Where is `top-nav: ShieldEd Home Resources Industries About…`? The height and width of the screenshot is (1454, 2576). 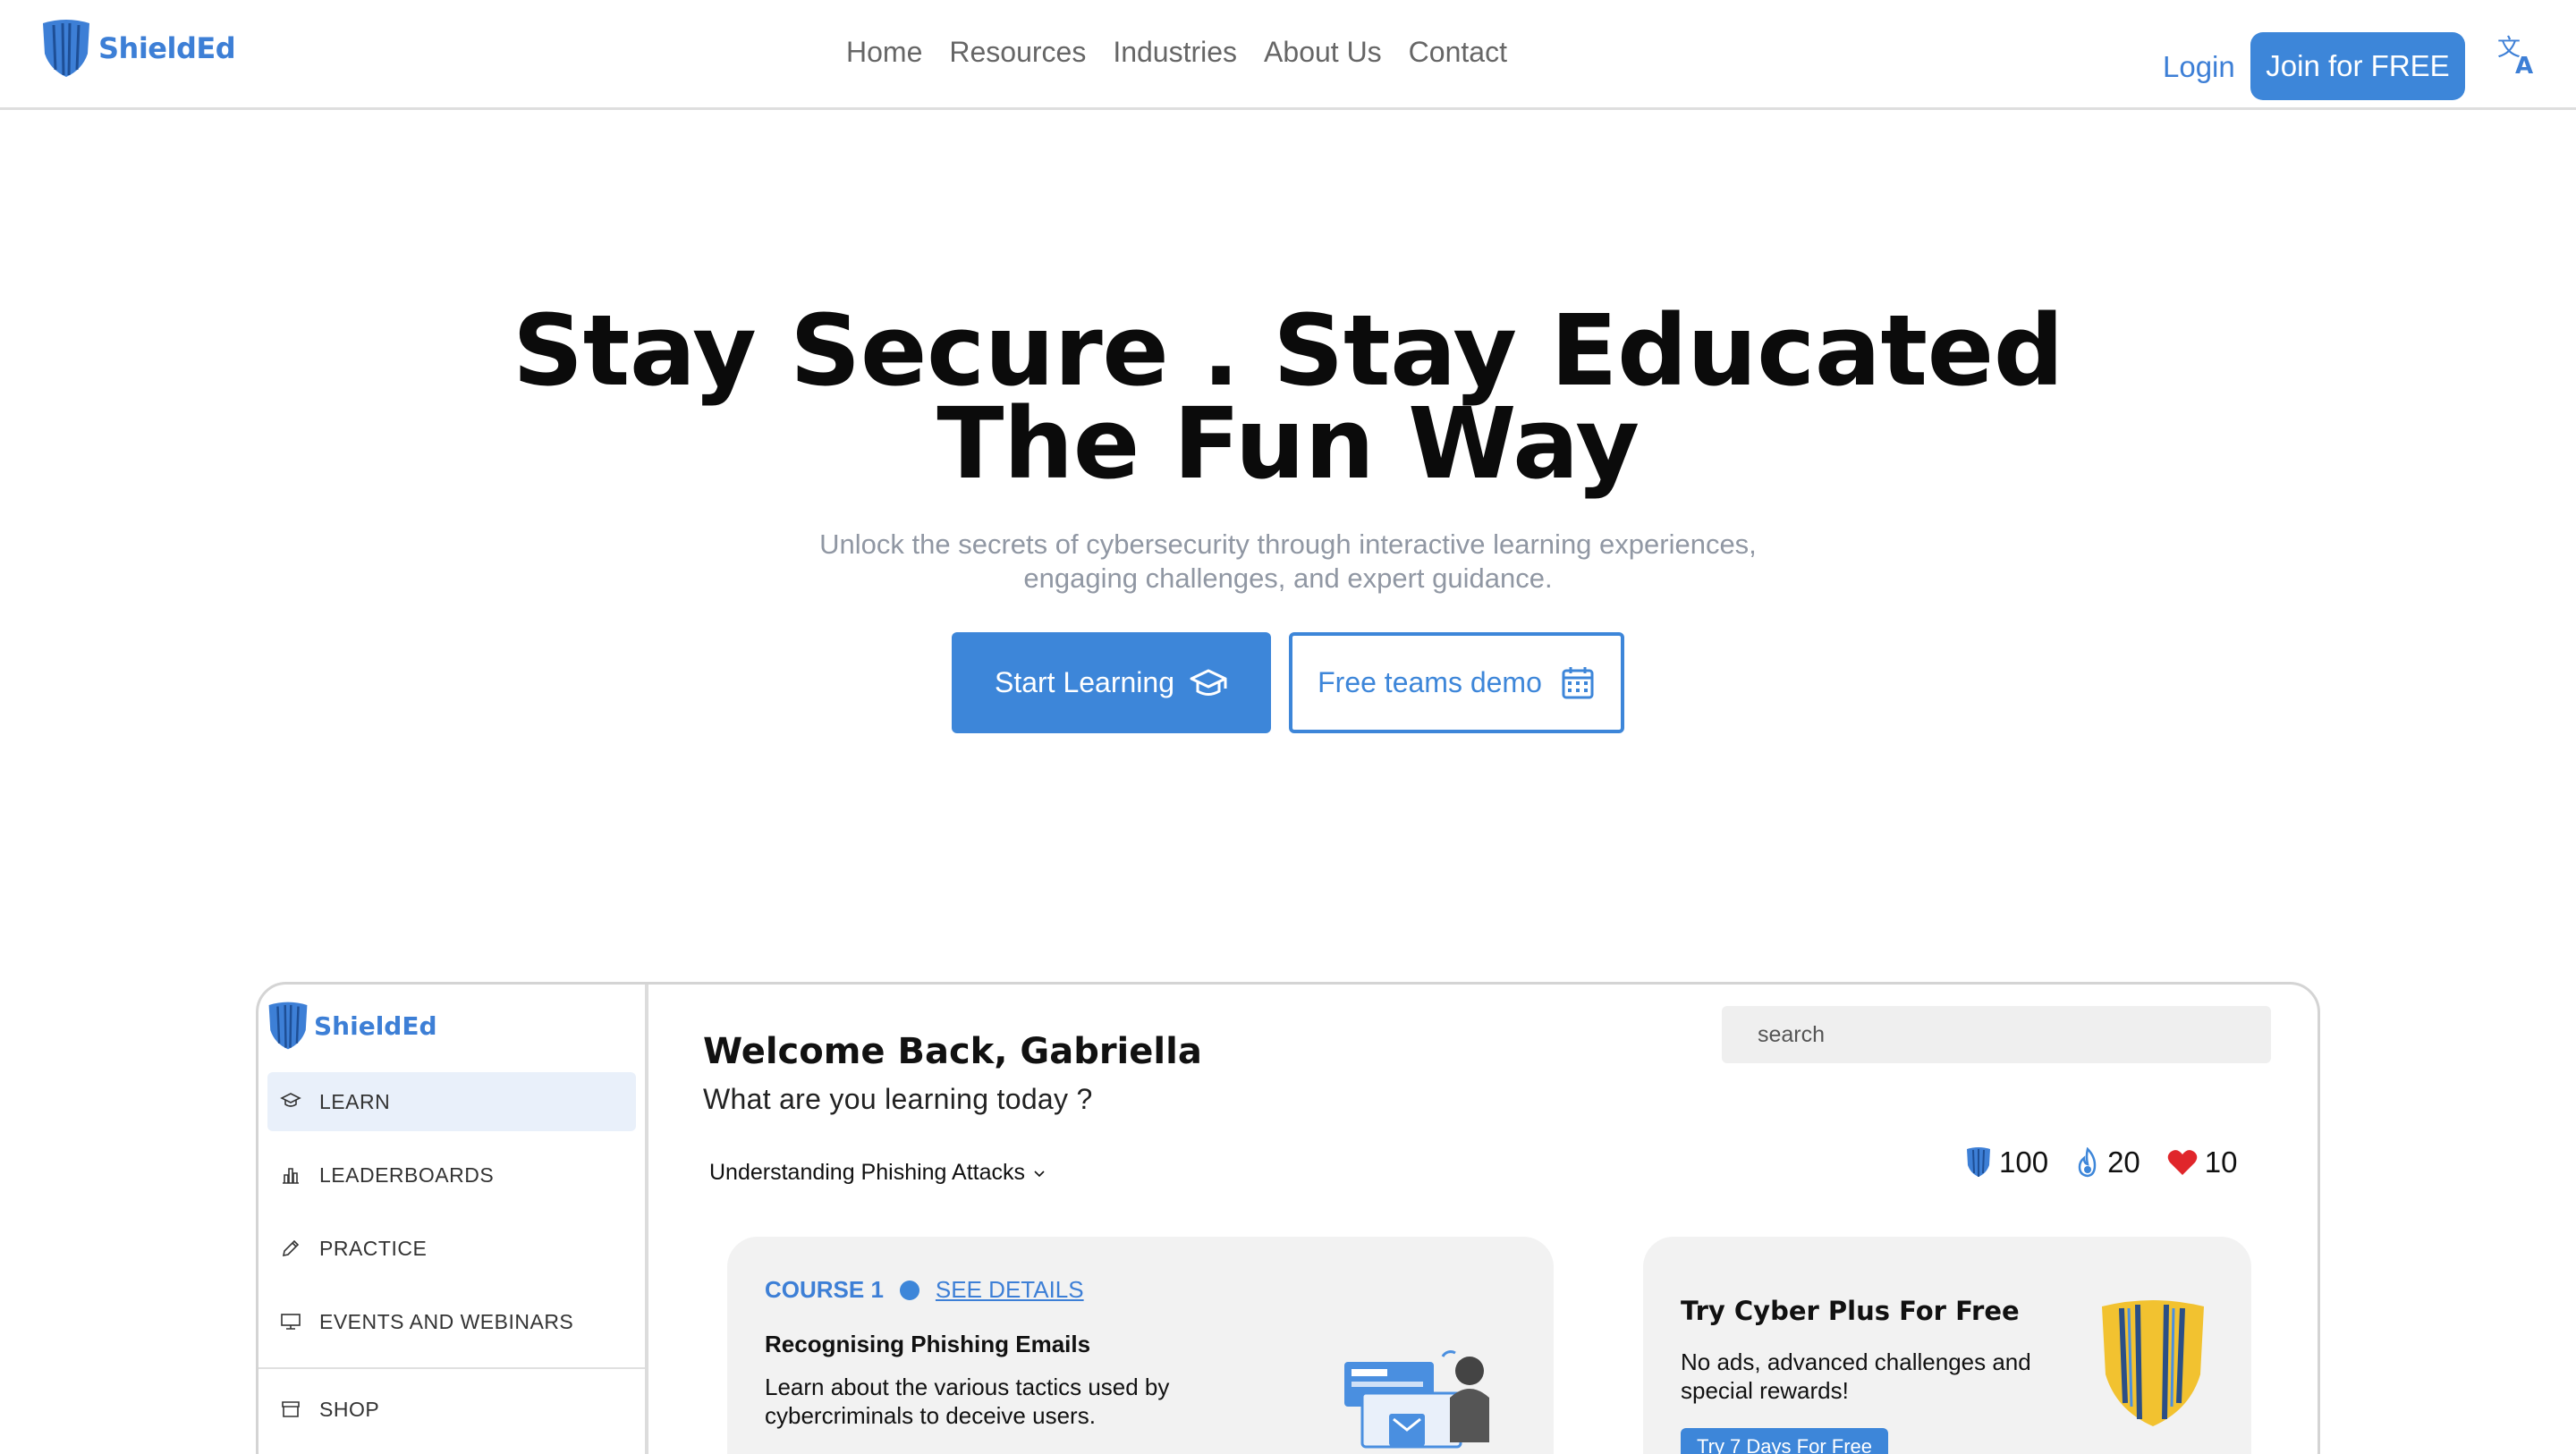
top-nav: ShieldEd Home Resources Industries About… is located at coordinates (1288, 55).